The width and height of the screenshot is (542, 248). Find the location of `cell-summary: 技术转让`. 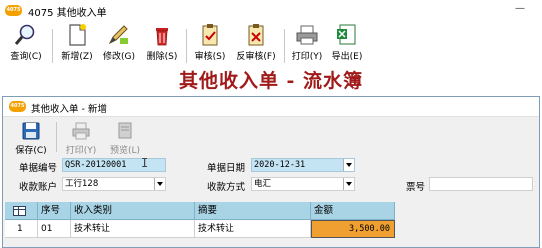

cell-summary: 技术转让 is located at coordinates (253, 229).